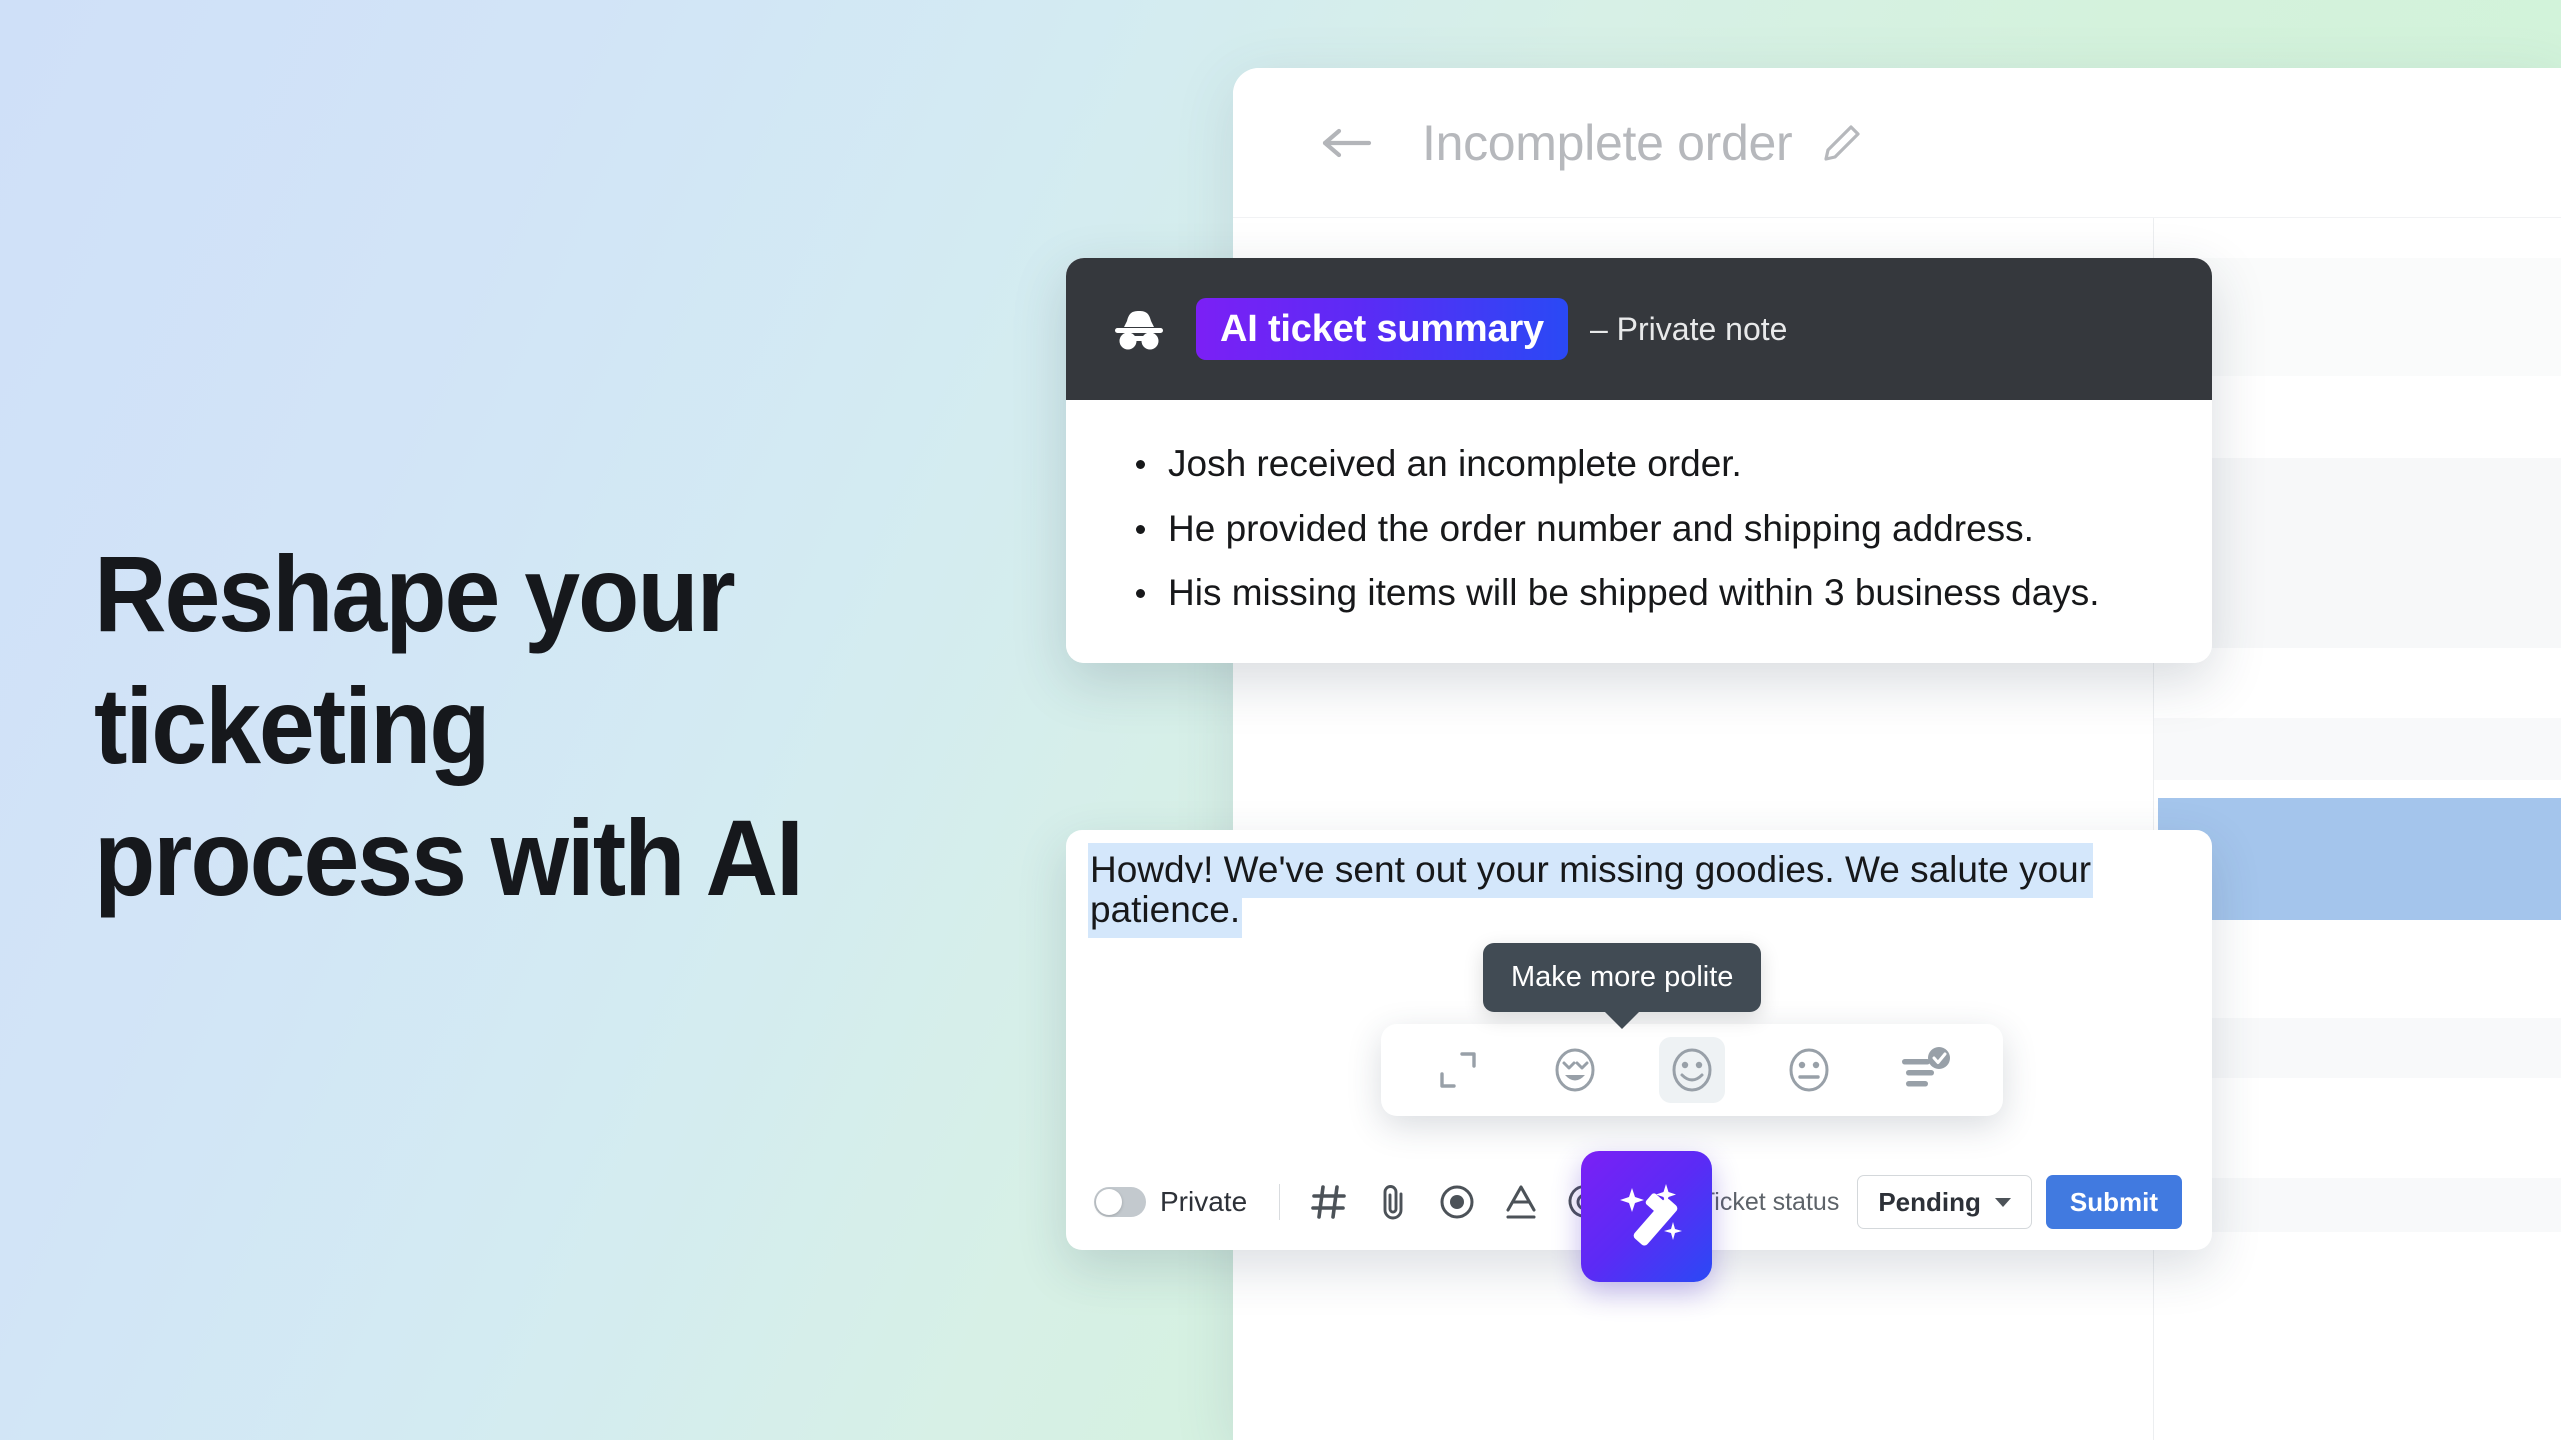 The image size is (2561, 1440). What do you see at coordinates (1139, 329) in the screenshot?
I see `incognito-icon` at bounding box center [1139, 329].